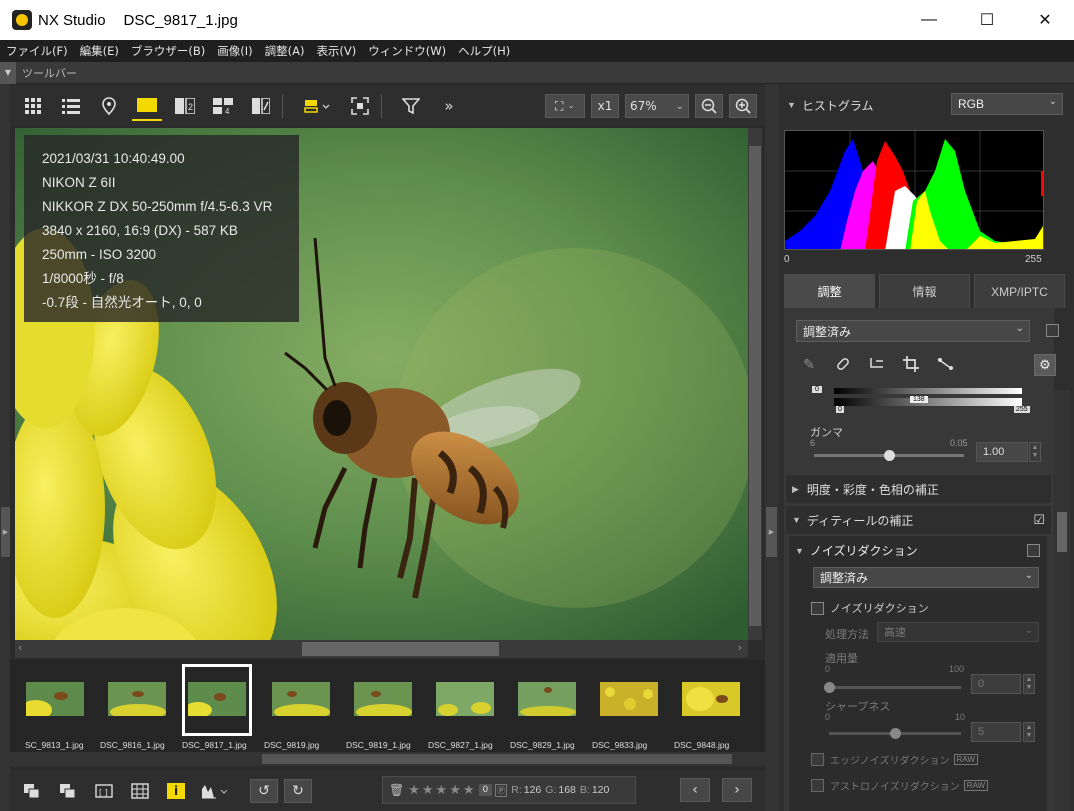  What do you see at coordinates (5, 532) in the screenshot?
I see `left-panel-toggle-icon: ▶` at bounding box center [5, 532].